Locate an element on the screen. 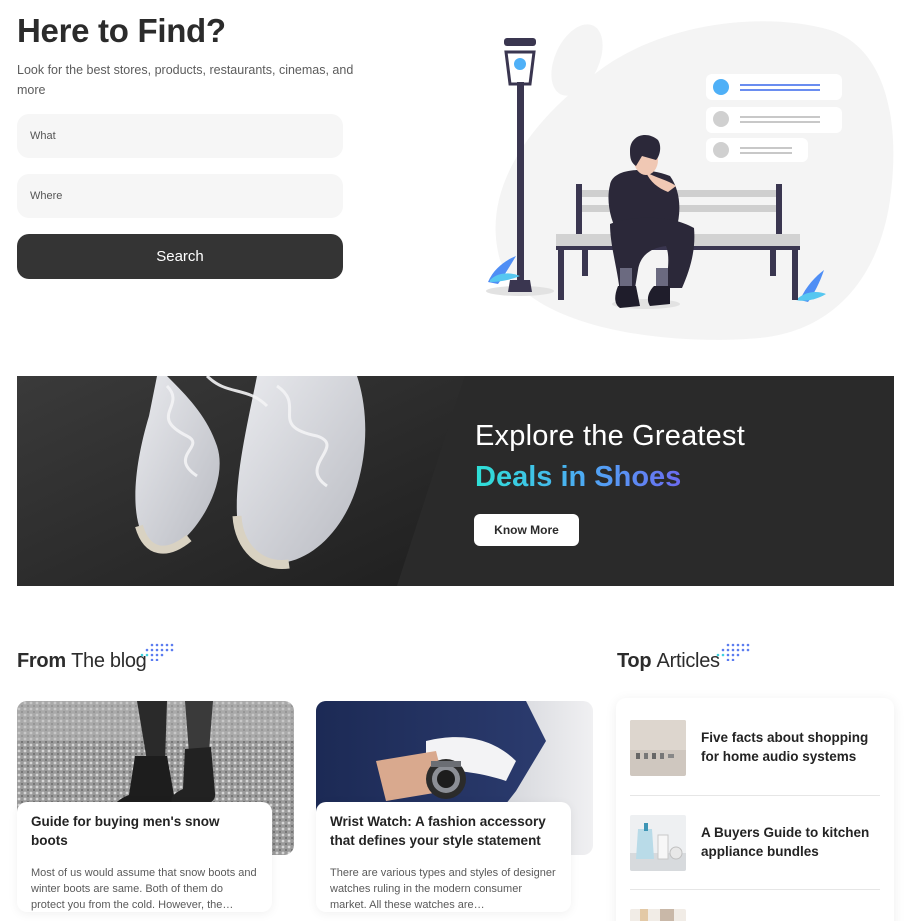  audio-system-photo is located at coordinates (658, 748).